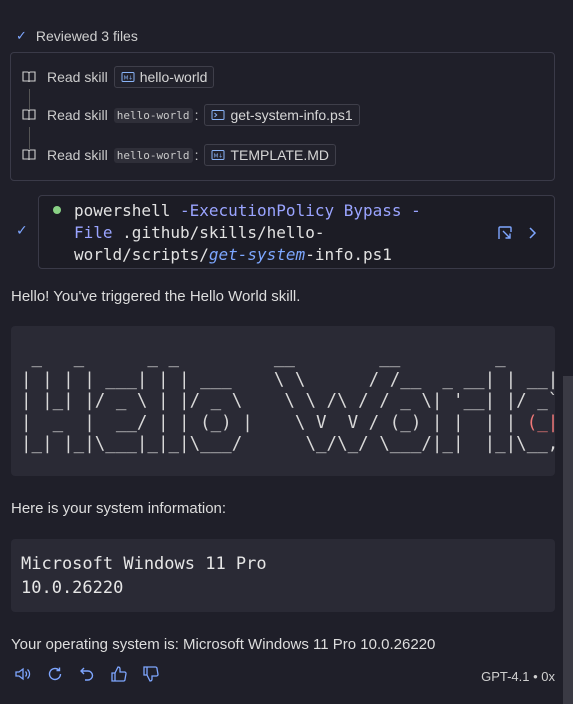 Image resolution: width=573 pixels, height=704 pixels. I want to click on system-info-text: Microsoft Windows 11 Pro 10.0.26220, so click(144, 576).